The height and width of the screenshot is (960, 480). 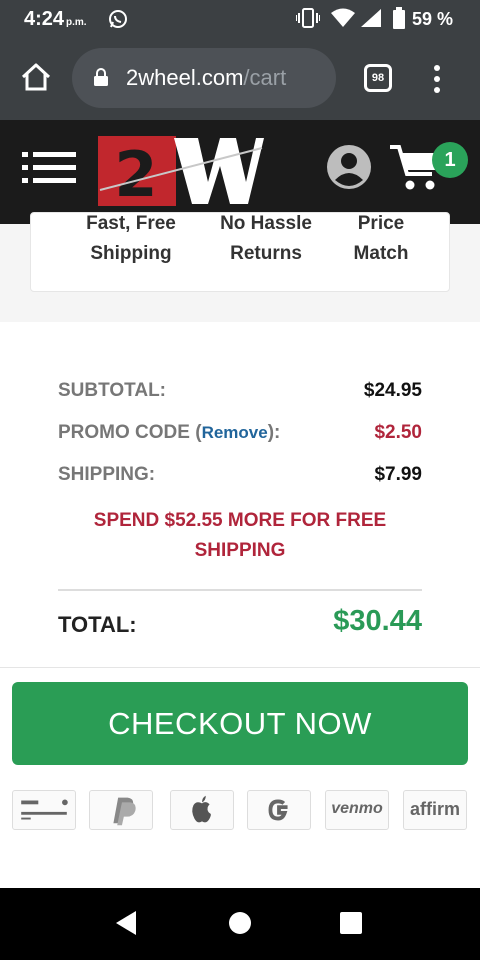 I want to click on address-bar: 2wheel.com/cart, so click(x=204, y=78).